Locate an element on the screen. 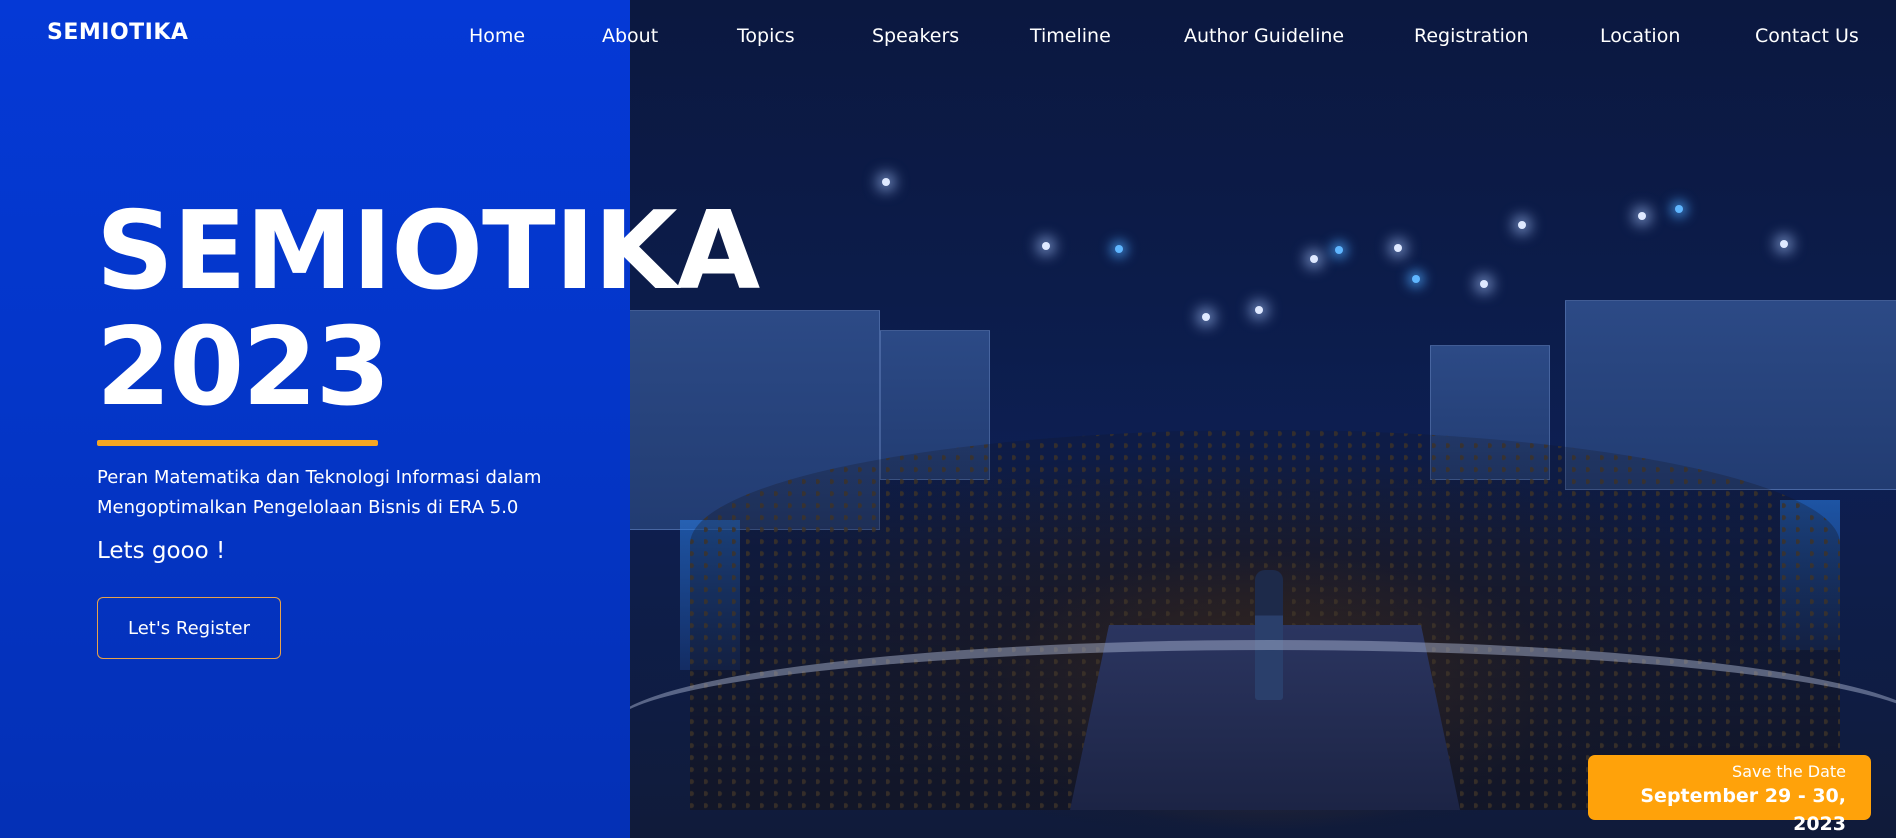 This screenshot has width=1896, height=838. nav-author-guideline: Author Guideline is located at coordinates (1264, 36).